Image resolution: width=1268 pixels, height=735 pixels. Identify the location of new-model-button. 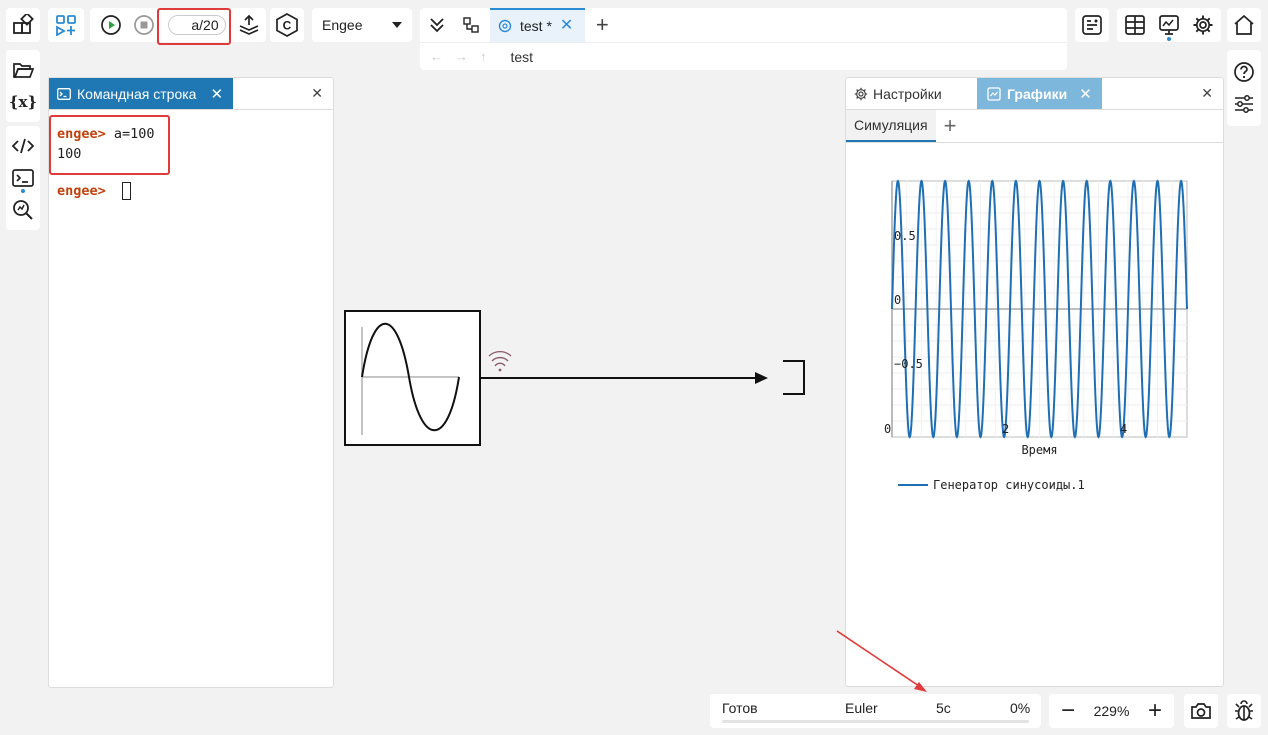
(66, 25).